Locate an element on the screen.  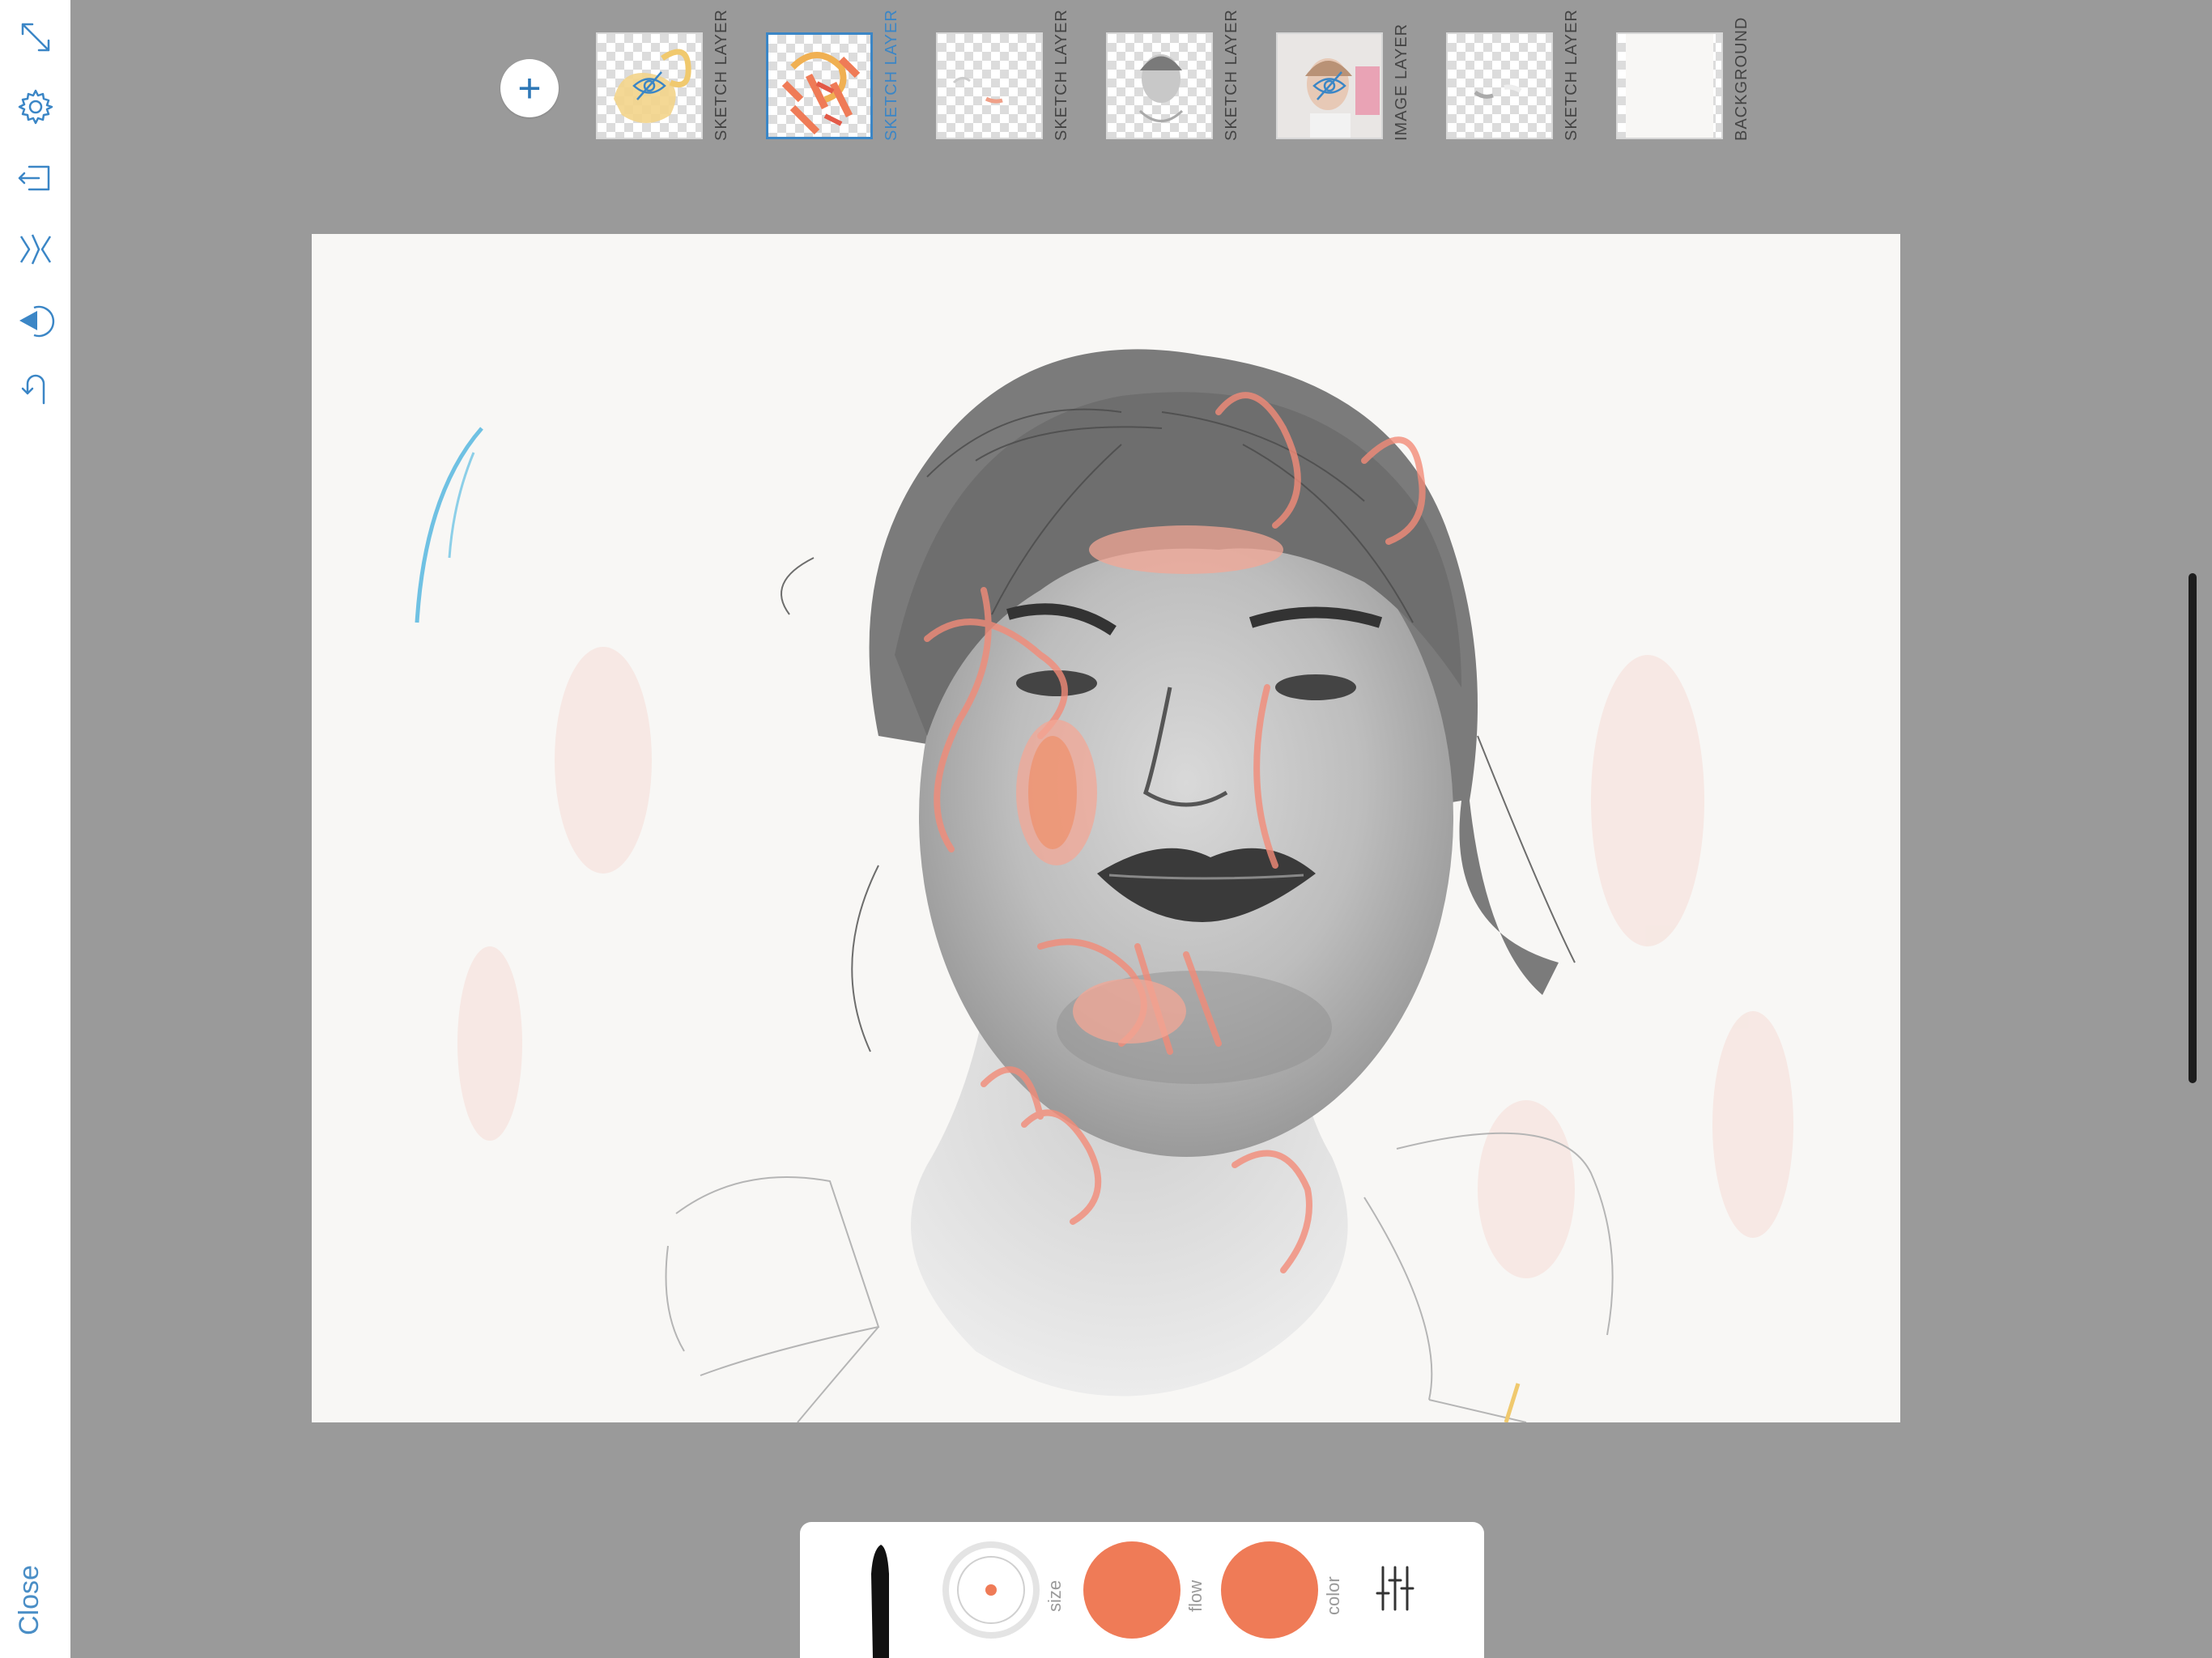
layer-image: IMAGE LAYER is located at coordinates (1357, 82).